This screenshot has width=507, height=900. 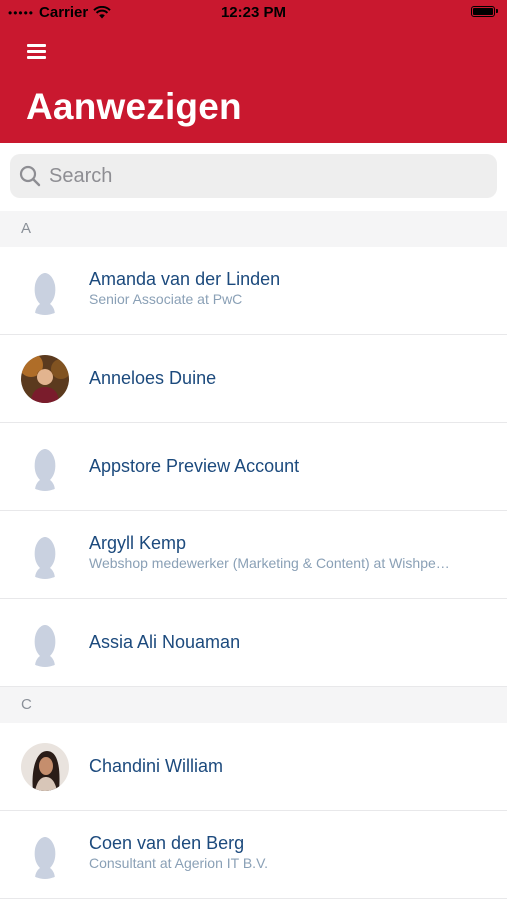 What do you see at coordinates (138, 543) in the screenshot?
I see `attendee-name: Argyll Kemp` at bounding box center [138, 543].